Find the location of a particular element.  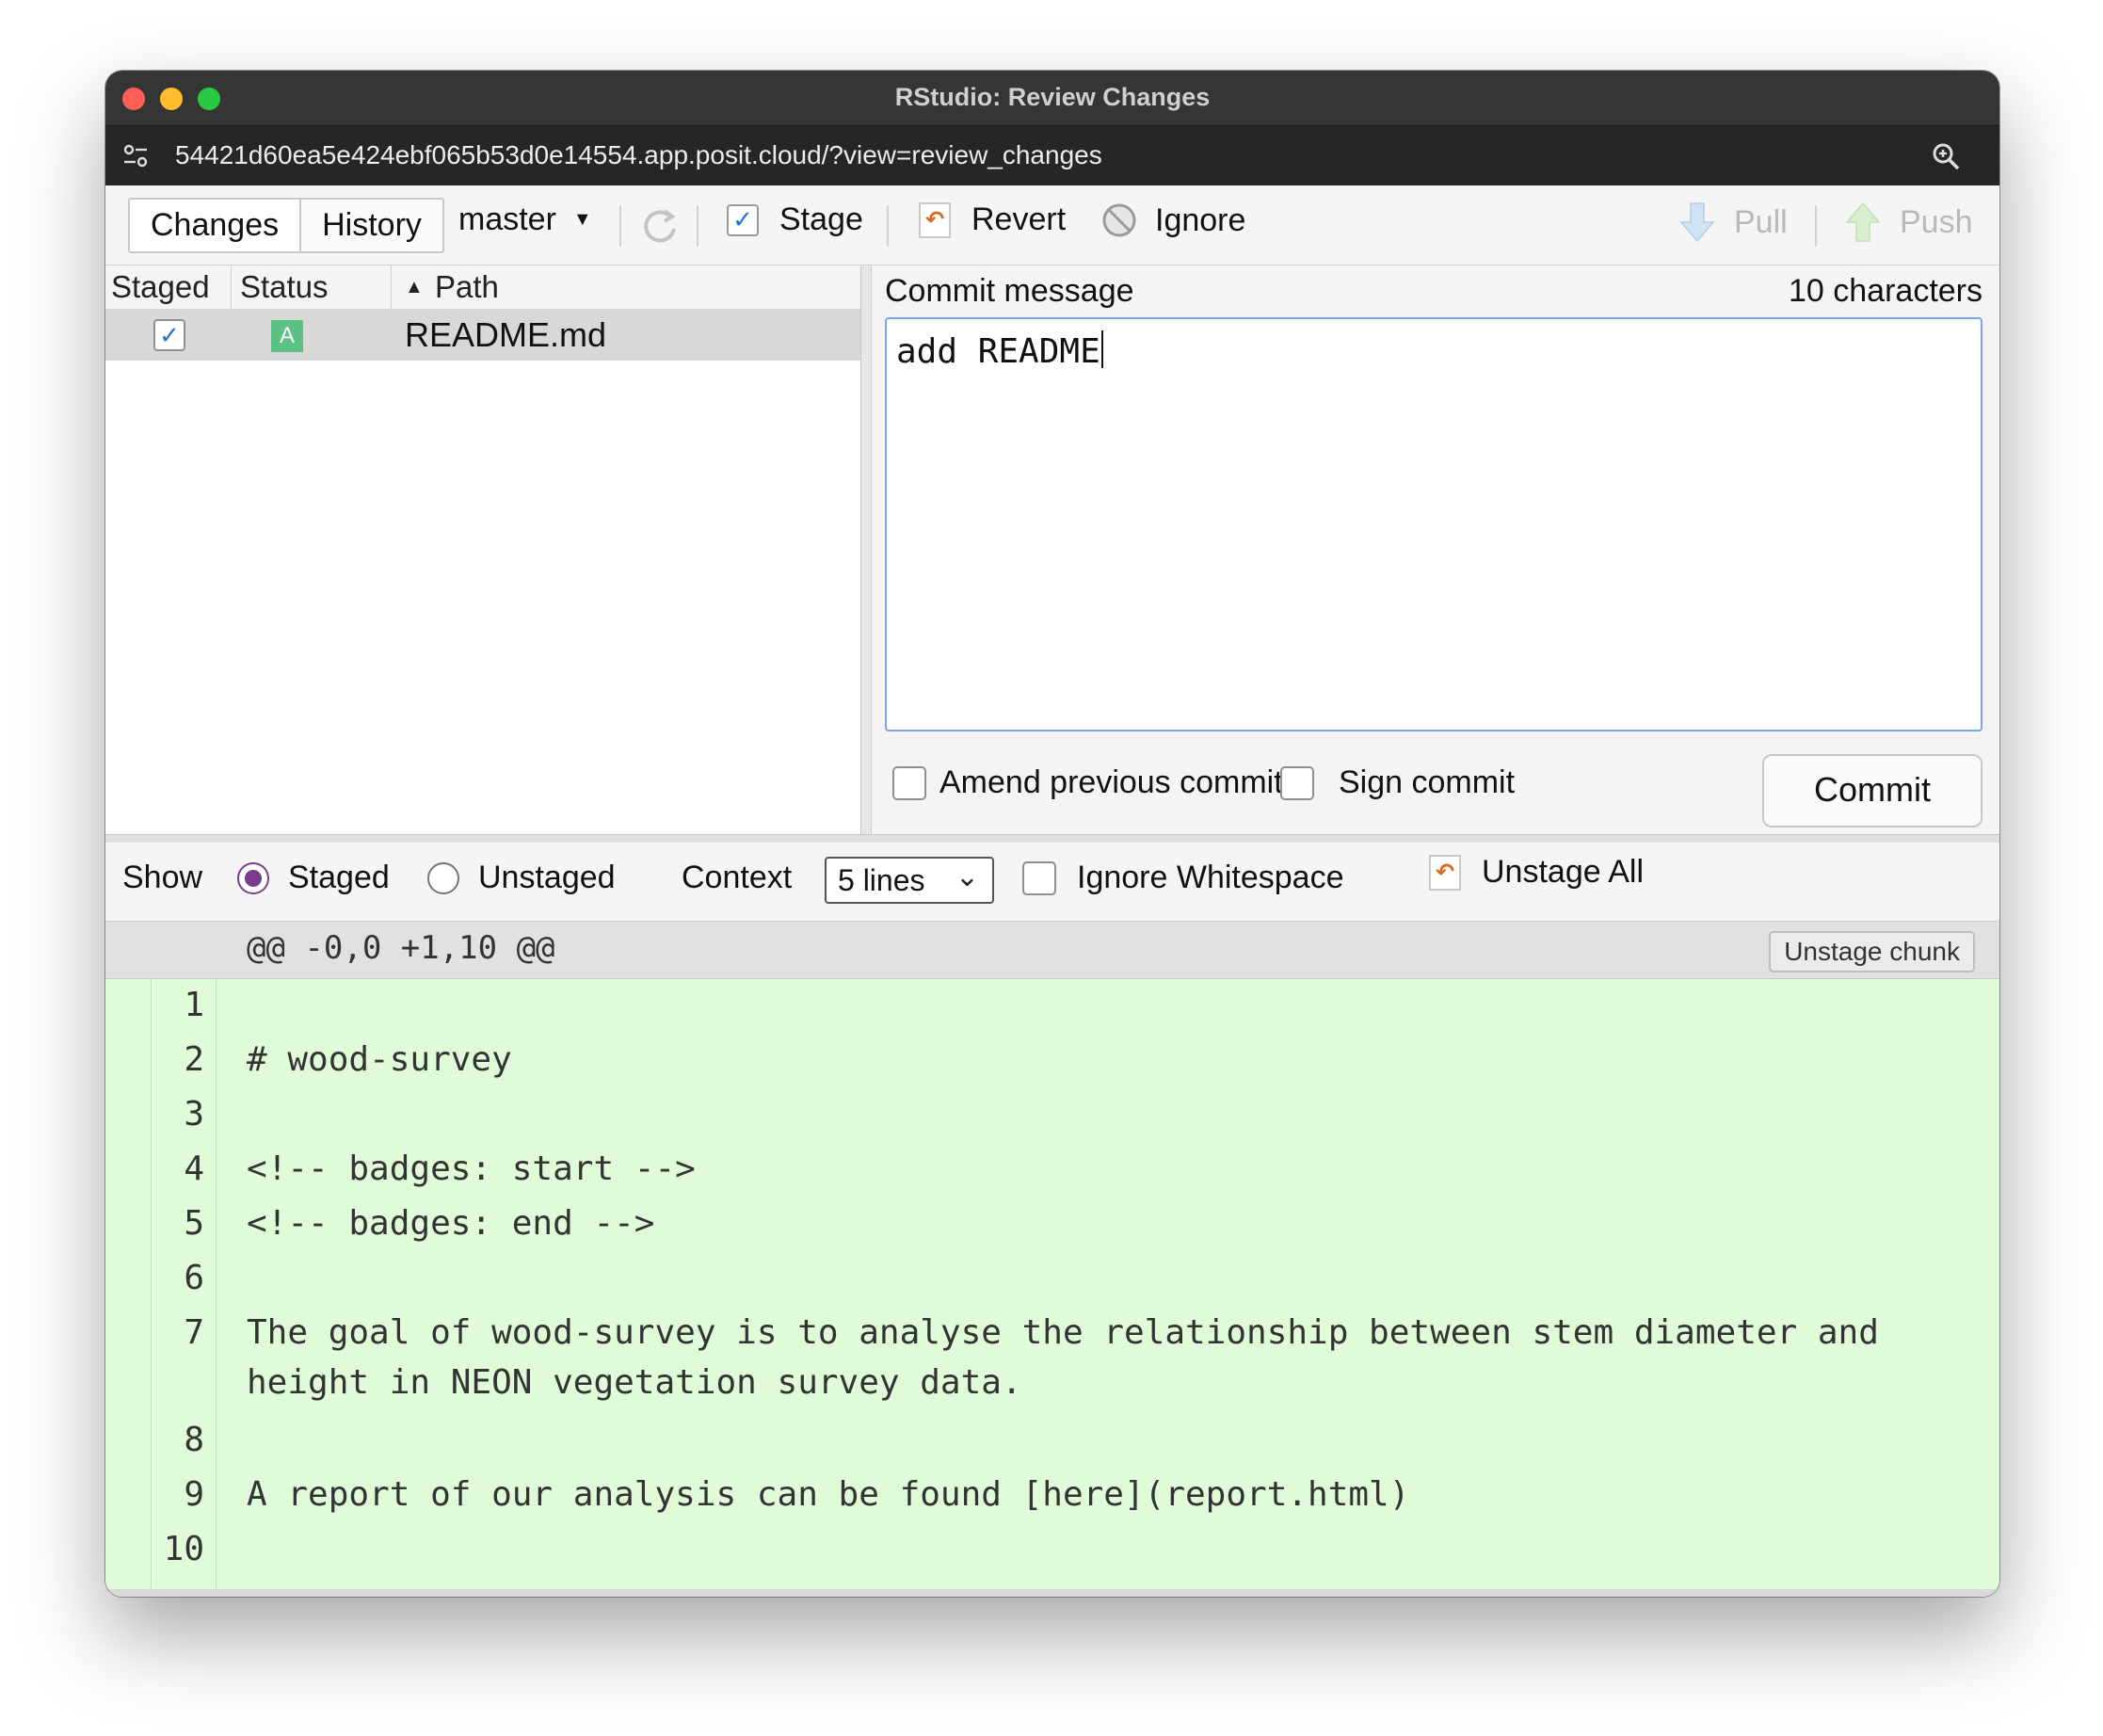

branch-dropdown: master ▼ is located at coordinates (525, 219).